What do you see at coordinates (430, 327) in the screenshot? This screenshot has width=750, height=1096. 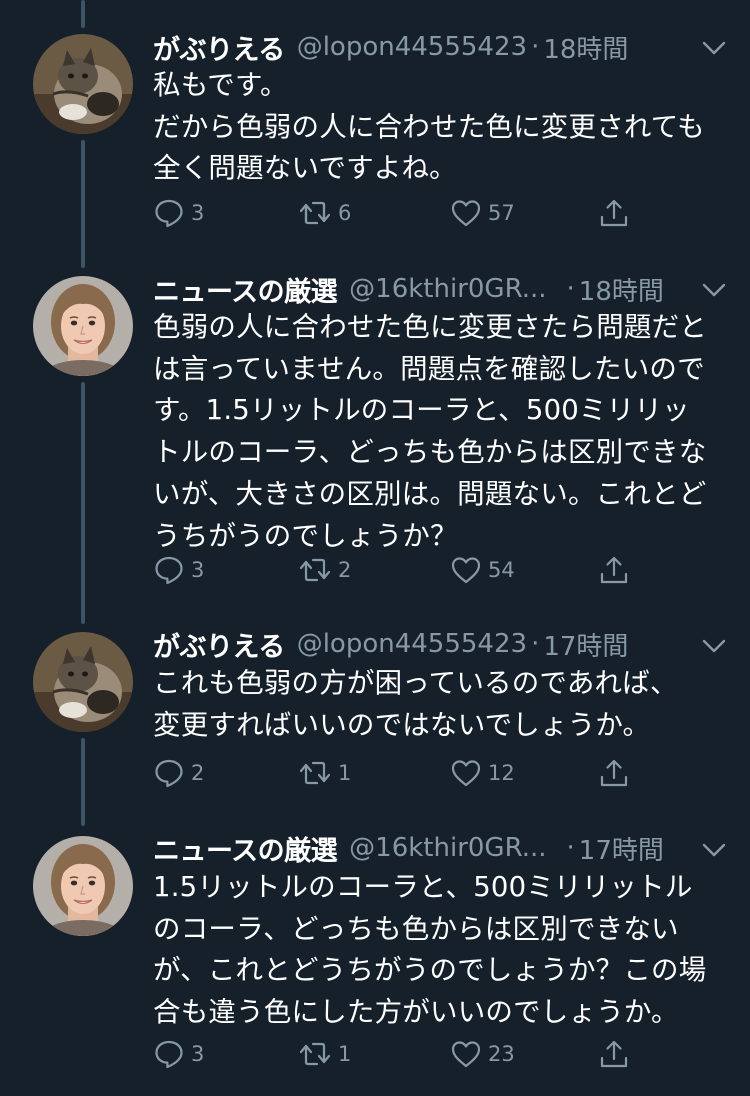 I see `tweet-text-line: 色弱の人に合わせた色に変更さたら問題だと` at bounding box center [430, 327].